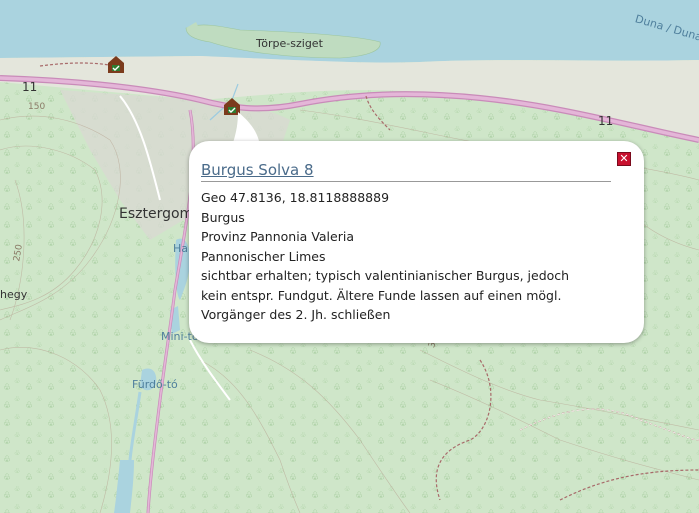 This screenshot has width=699, height=513. I want to click on lake-label-ha: Ha, so click(181, 248).